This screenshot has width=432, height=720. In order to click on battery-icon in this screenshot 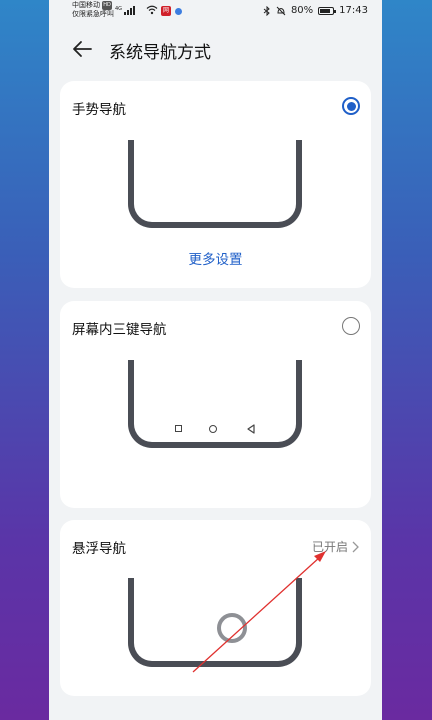, I will do `click(327, 10)`.